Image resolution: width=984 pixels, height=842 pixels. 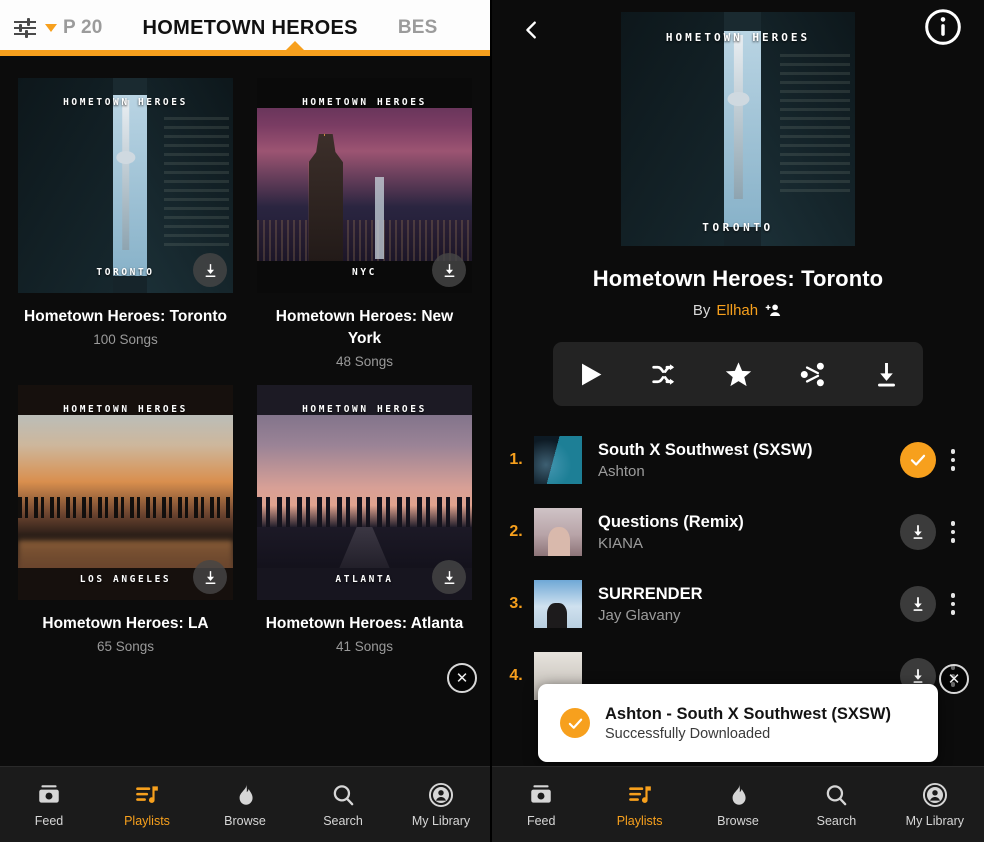 What do you see at coordinates (125, 646) in the screenshot?
I see `playlist-song-count: 65 Songs` at bounding box center [125, 646].